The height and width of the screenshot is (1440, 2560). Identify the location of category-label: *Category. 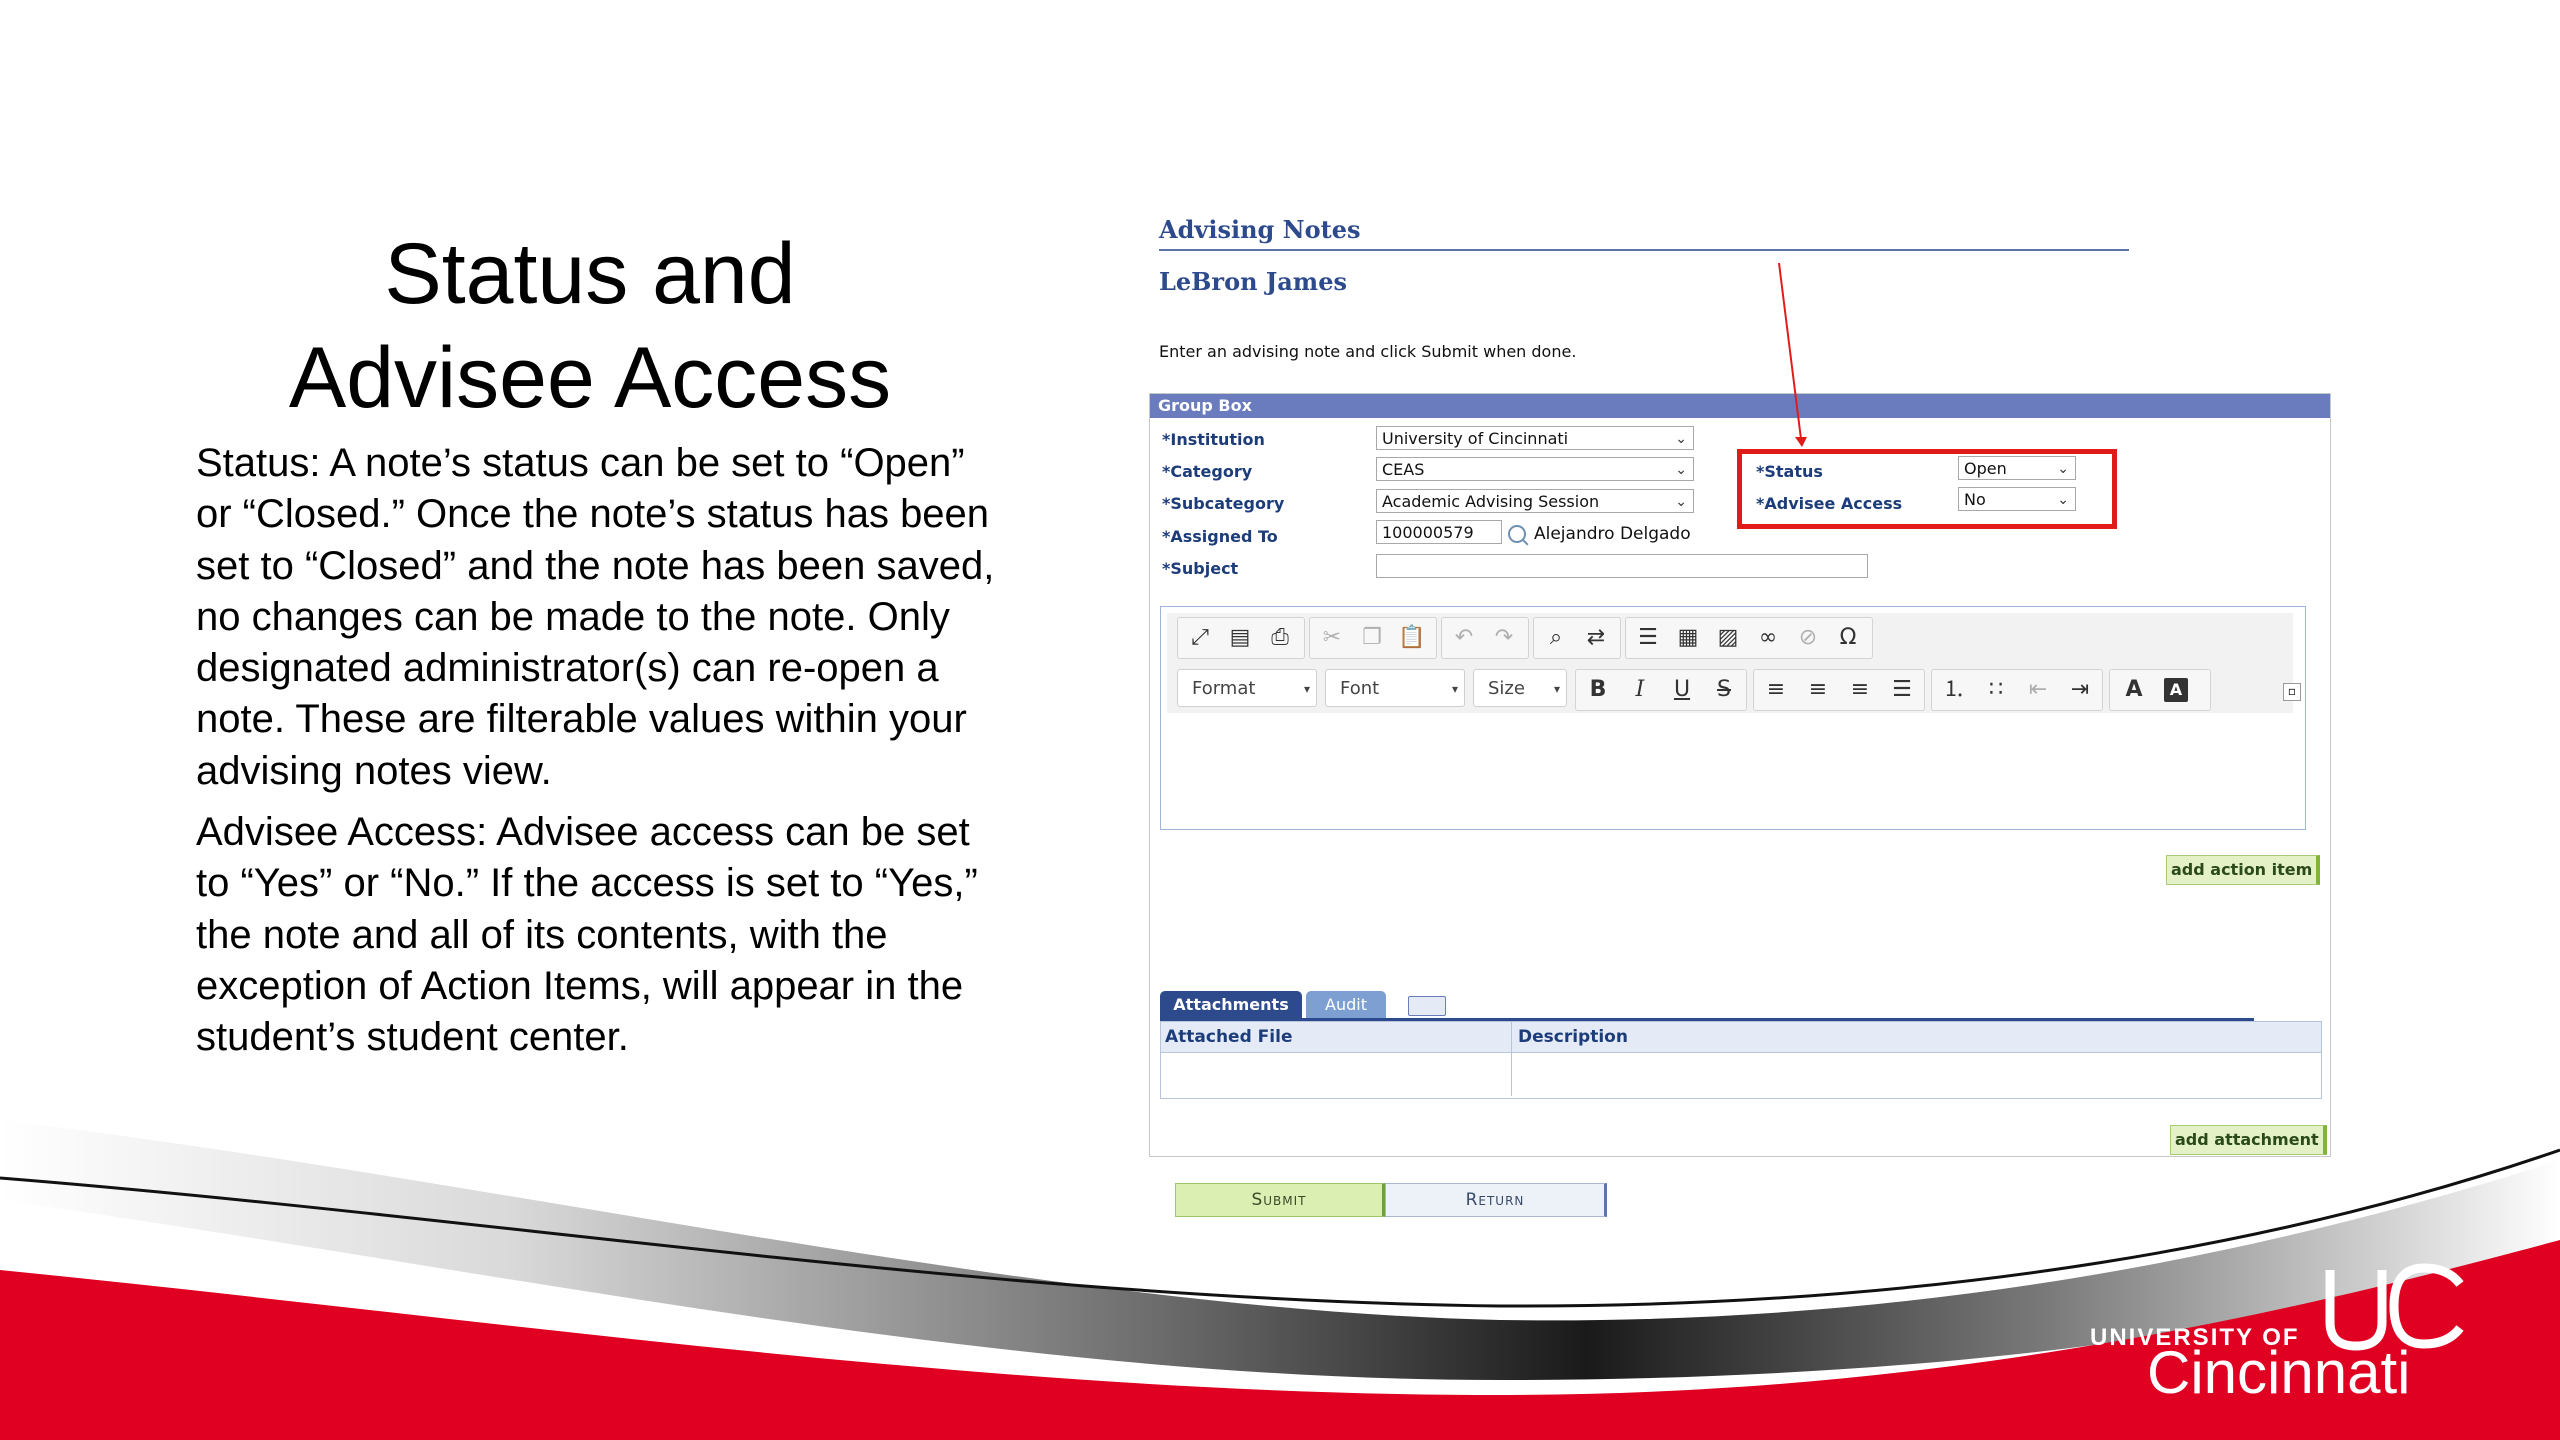
(1207, 471).